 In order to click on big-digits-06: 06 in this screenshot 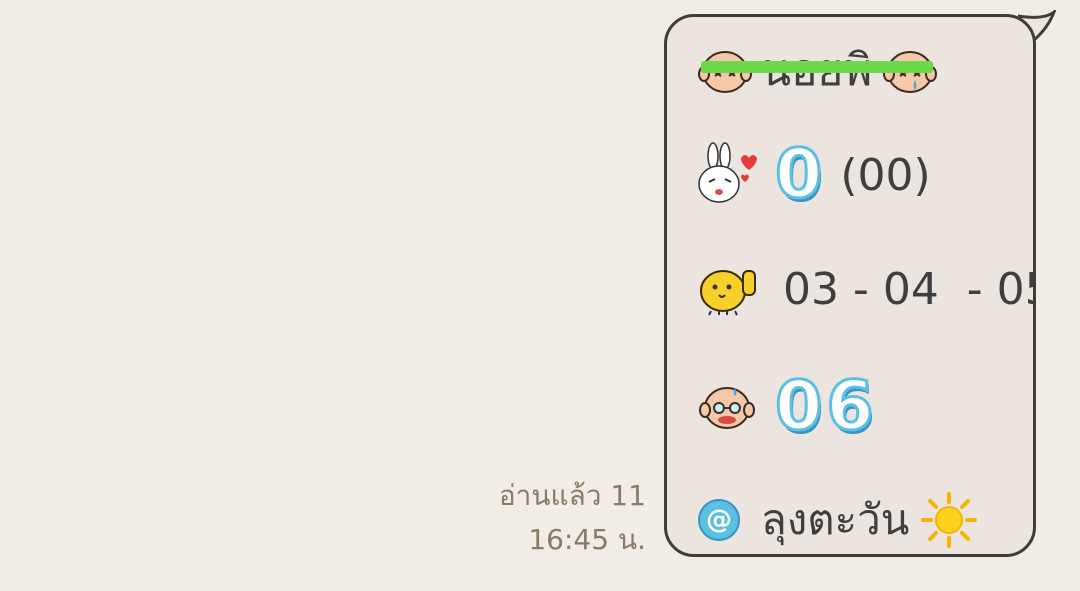, I will do `click(826, 406)`.